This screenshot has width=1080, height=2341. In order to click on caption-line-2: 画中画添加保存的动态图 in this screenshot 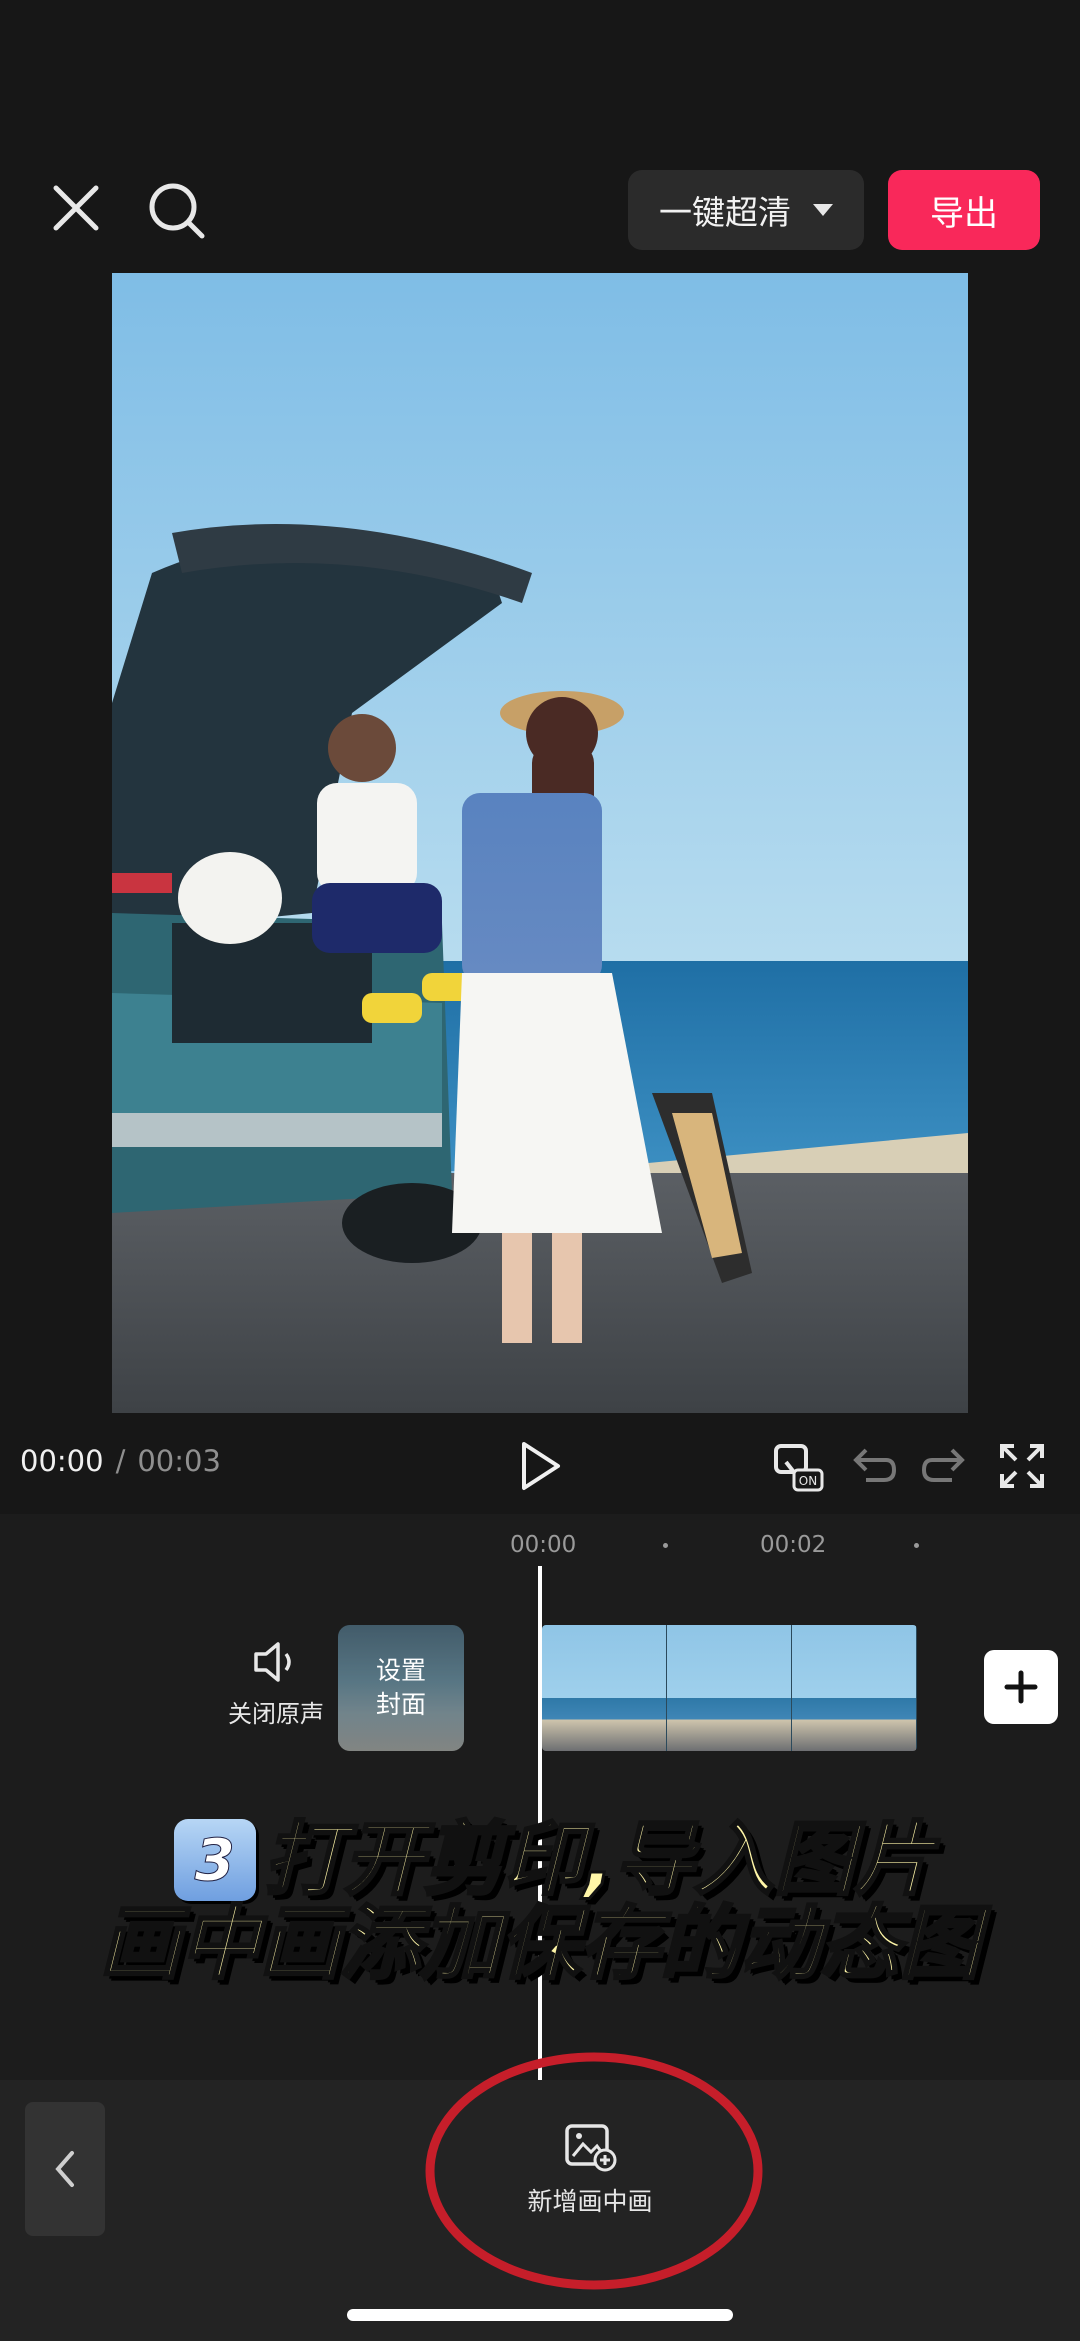, I will do `click(540, 1943)`.